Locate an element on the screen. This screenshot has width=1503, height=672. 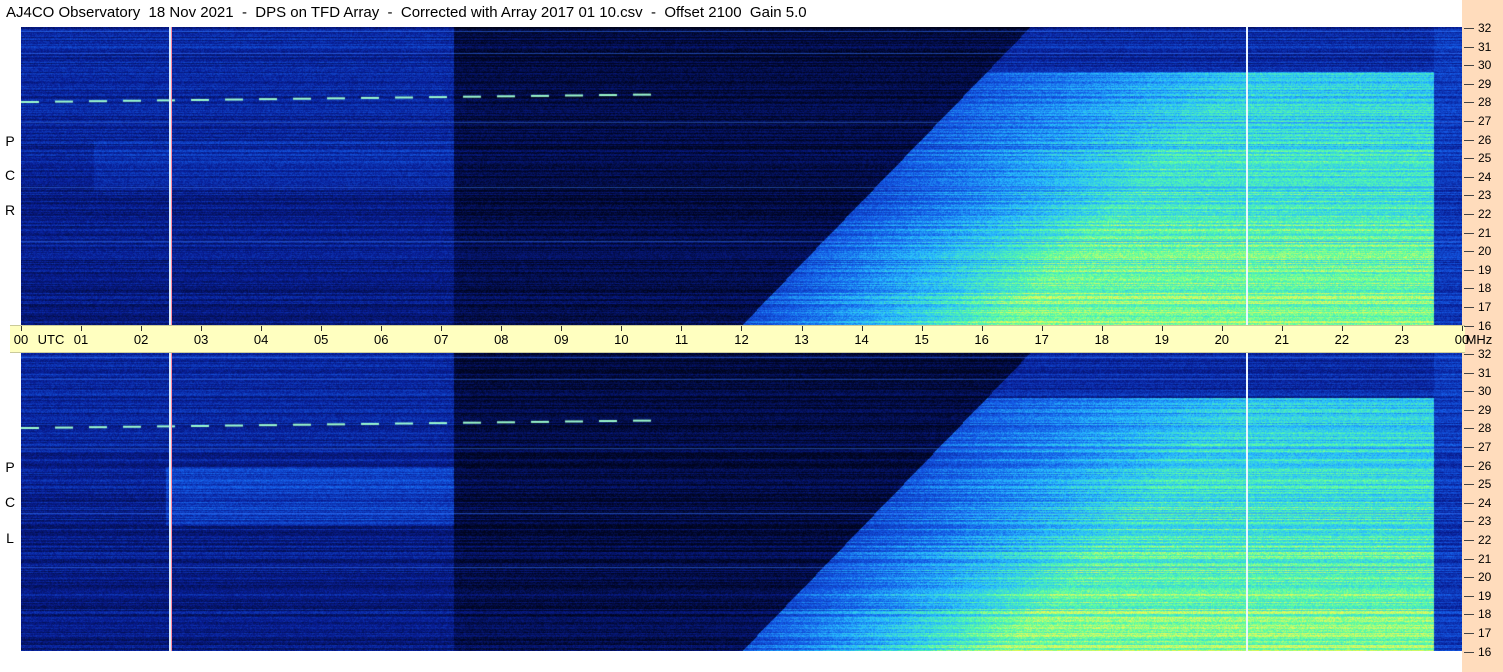
time-label-06: 06 is located at coordinates (381, 339).